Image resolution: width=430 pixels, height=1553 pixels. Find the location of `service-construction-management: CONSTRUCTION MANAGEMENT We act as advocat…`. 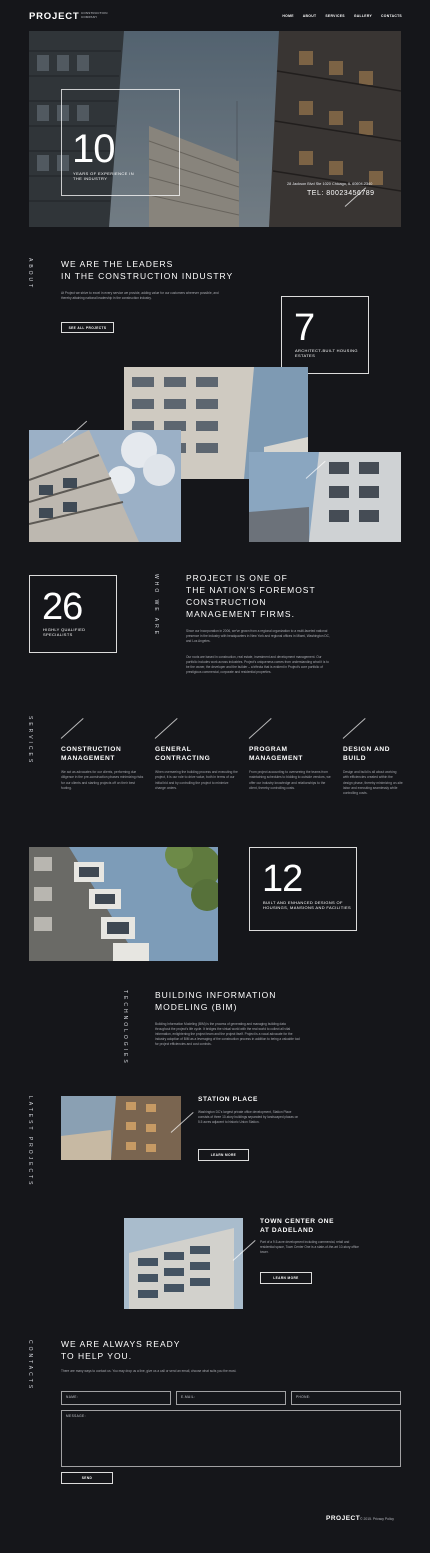

service-construction-management: CONSTRUCTION MANAGEMENT We act as advocat… is located at coordinates (103, 768).